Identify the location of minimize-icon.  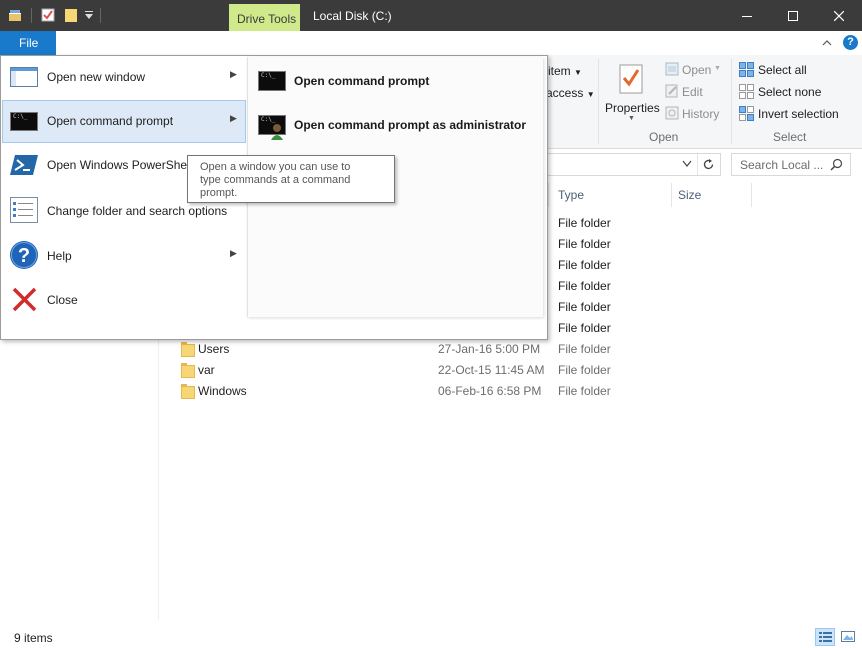
(747, 16).